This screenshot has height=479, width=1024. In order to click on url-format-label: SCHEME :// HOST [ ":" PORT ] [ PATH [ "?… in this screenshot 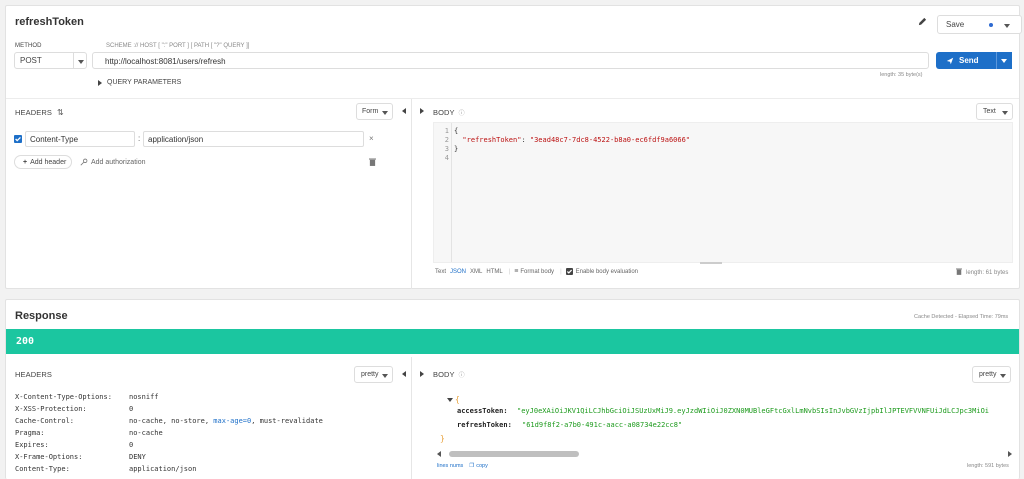, I will do `click(178, 46)`.